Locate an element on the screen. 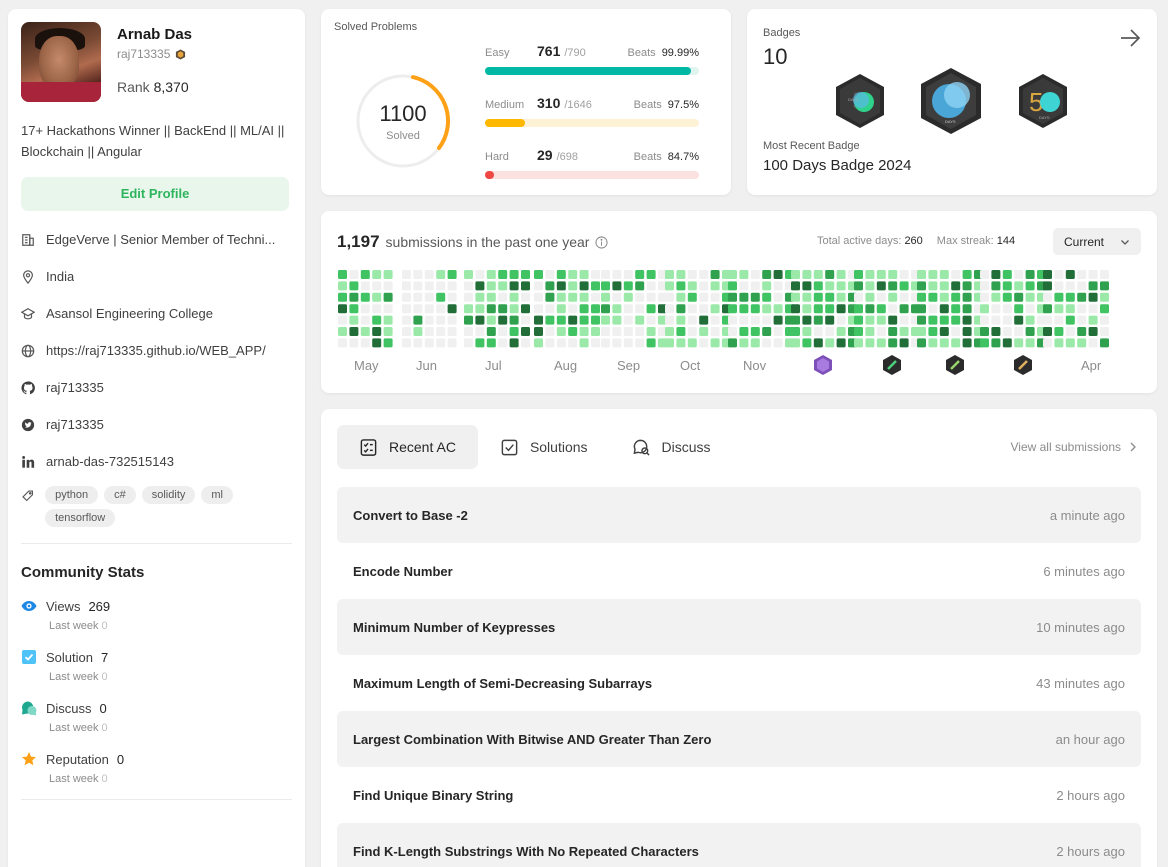 The height and width of the screenshot is (867, 1168). monthly-badge-icon is located at coordinates (955, 365).